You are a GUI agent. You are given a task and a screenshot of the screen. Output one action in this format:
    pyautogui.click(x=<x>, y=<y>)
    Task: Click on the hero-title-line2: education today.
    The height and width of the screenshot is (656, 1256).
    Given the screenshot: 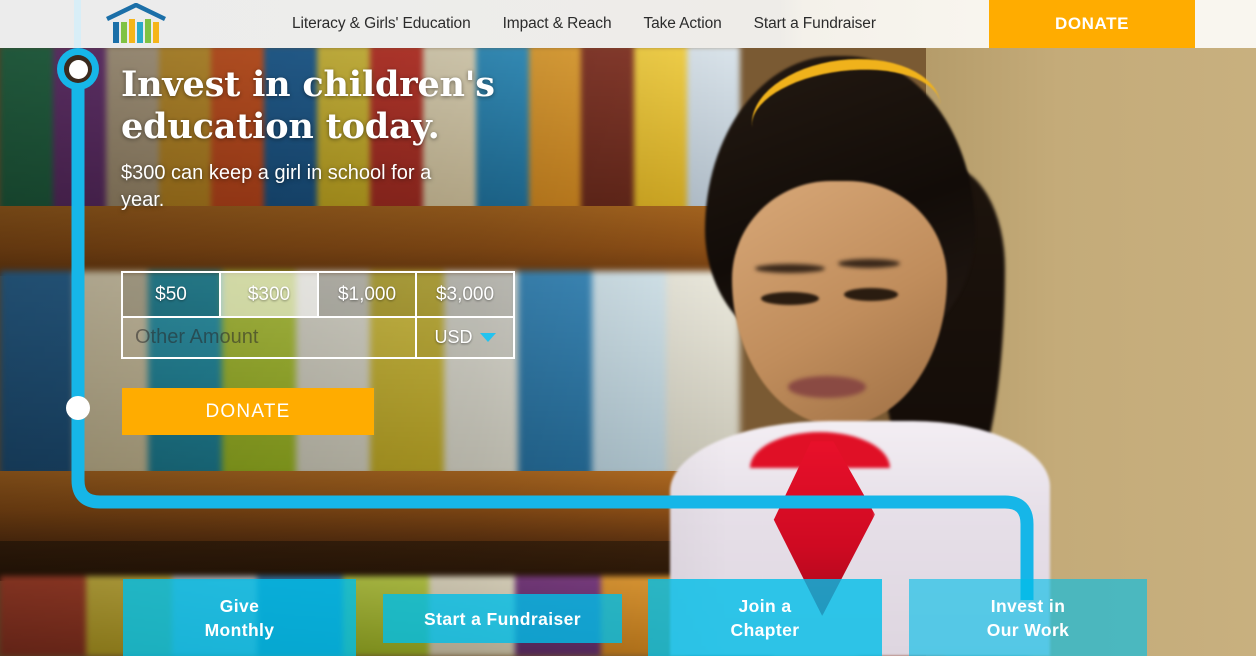 What is the action you would take?
    pyautogui.click(x=280, y=126)
    